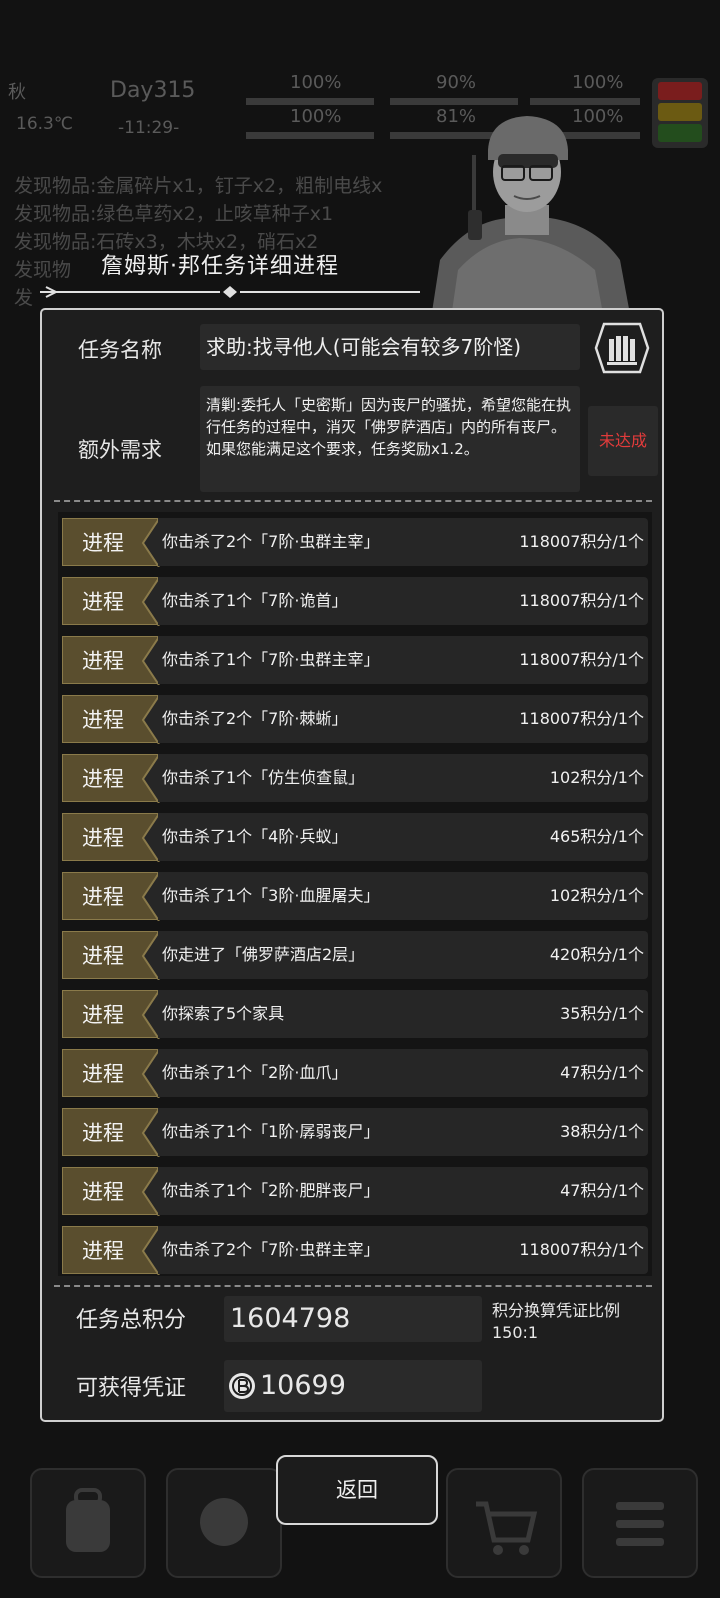 The height and width of the screenshot is (1598, 720). Describe the element at coordinates (223, 1013) in the screenshot. I see `progress-description: 你探索了5个家具` at that location.